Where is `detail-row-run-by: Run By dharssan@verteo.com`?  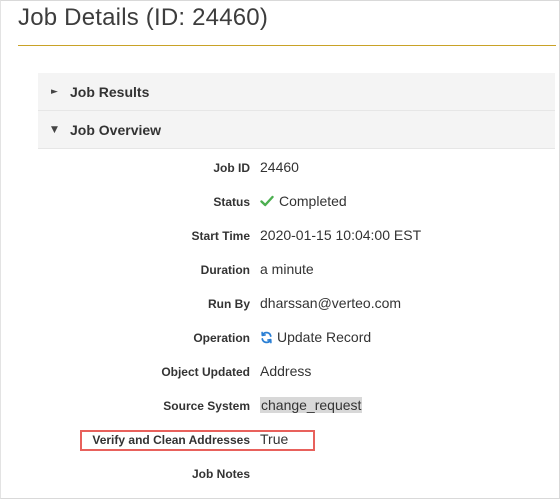
detail-row-run-by: Run By dharssan@verteo.com is located at coordinates (280, 305).